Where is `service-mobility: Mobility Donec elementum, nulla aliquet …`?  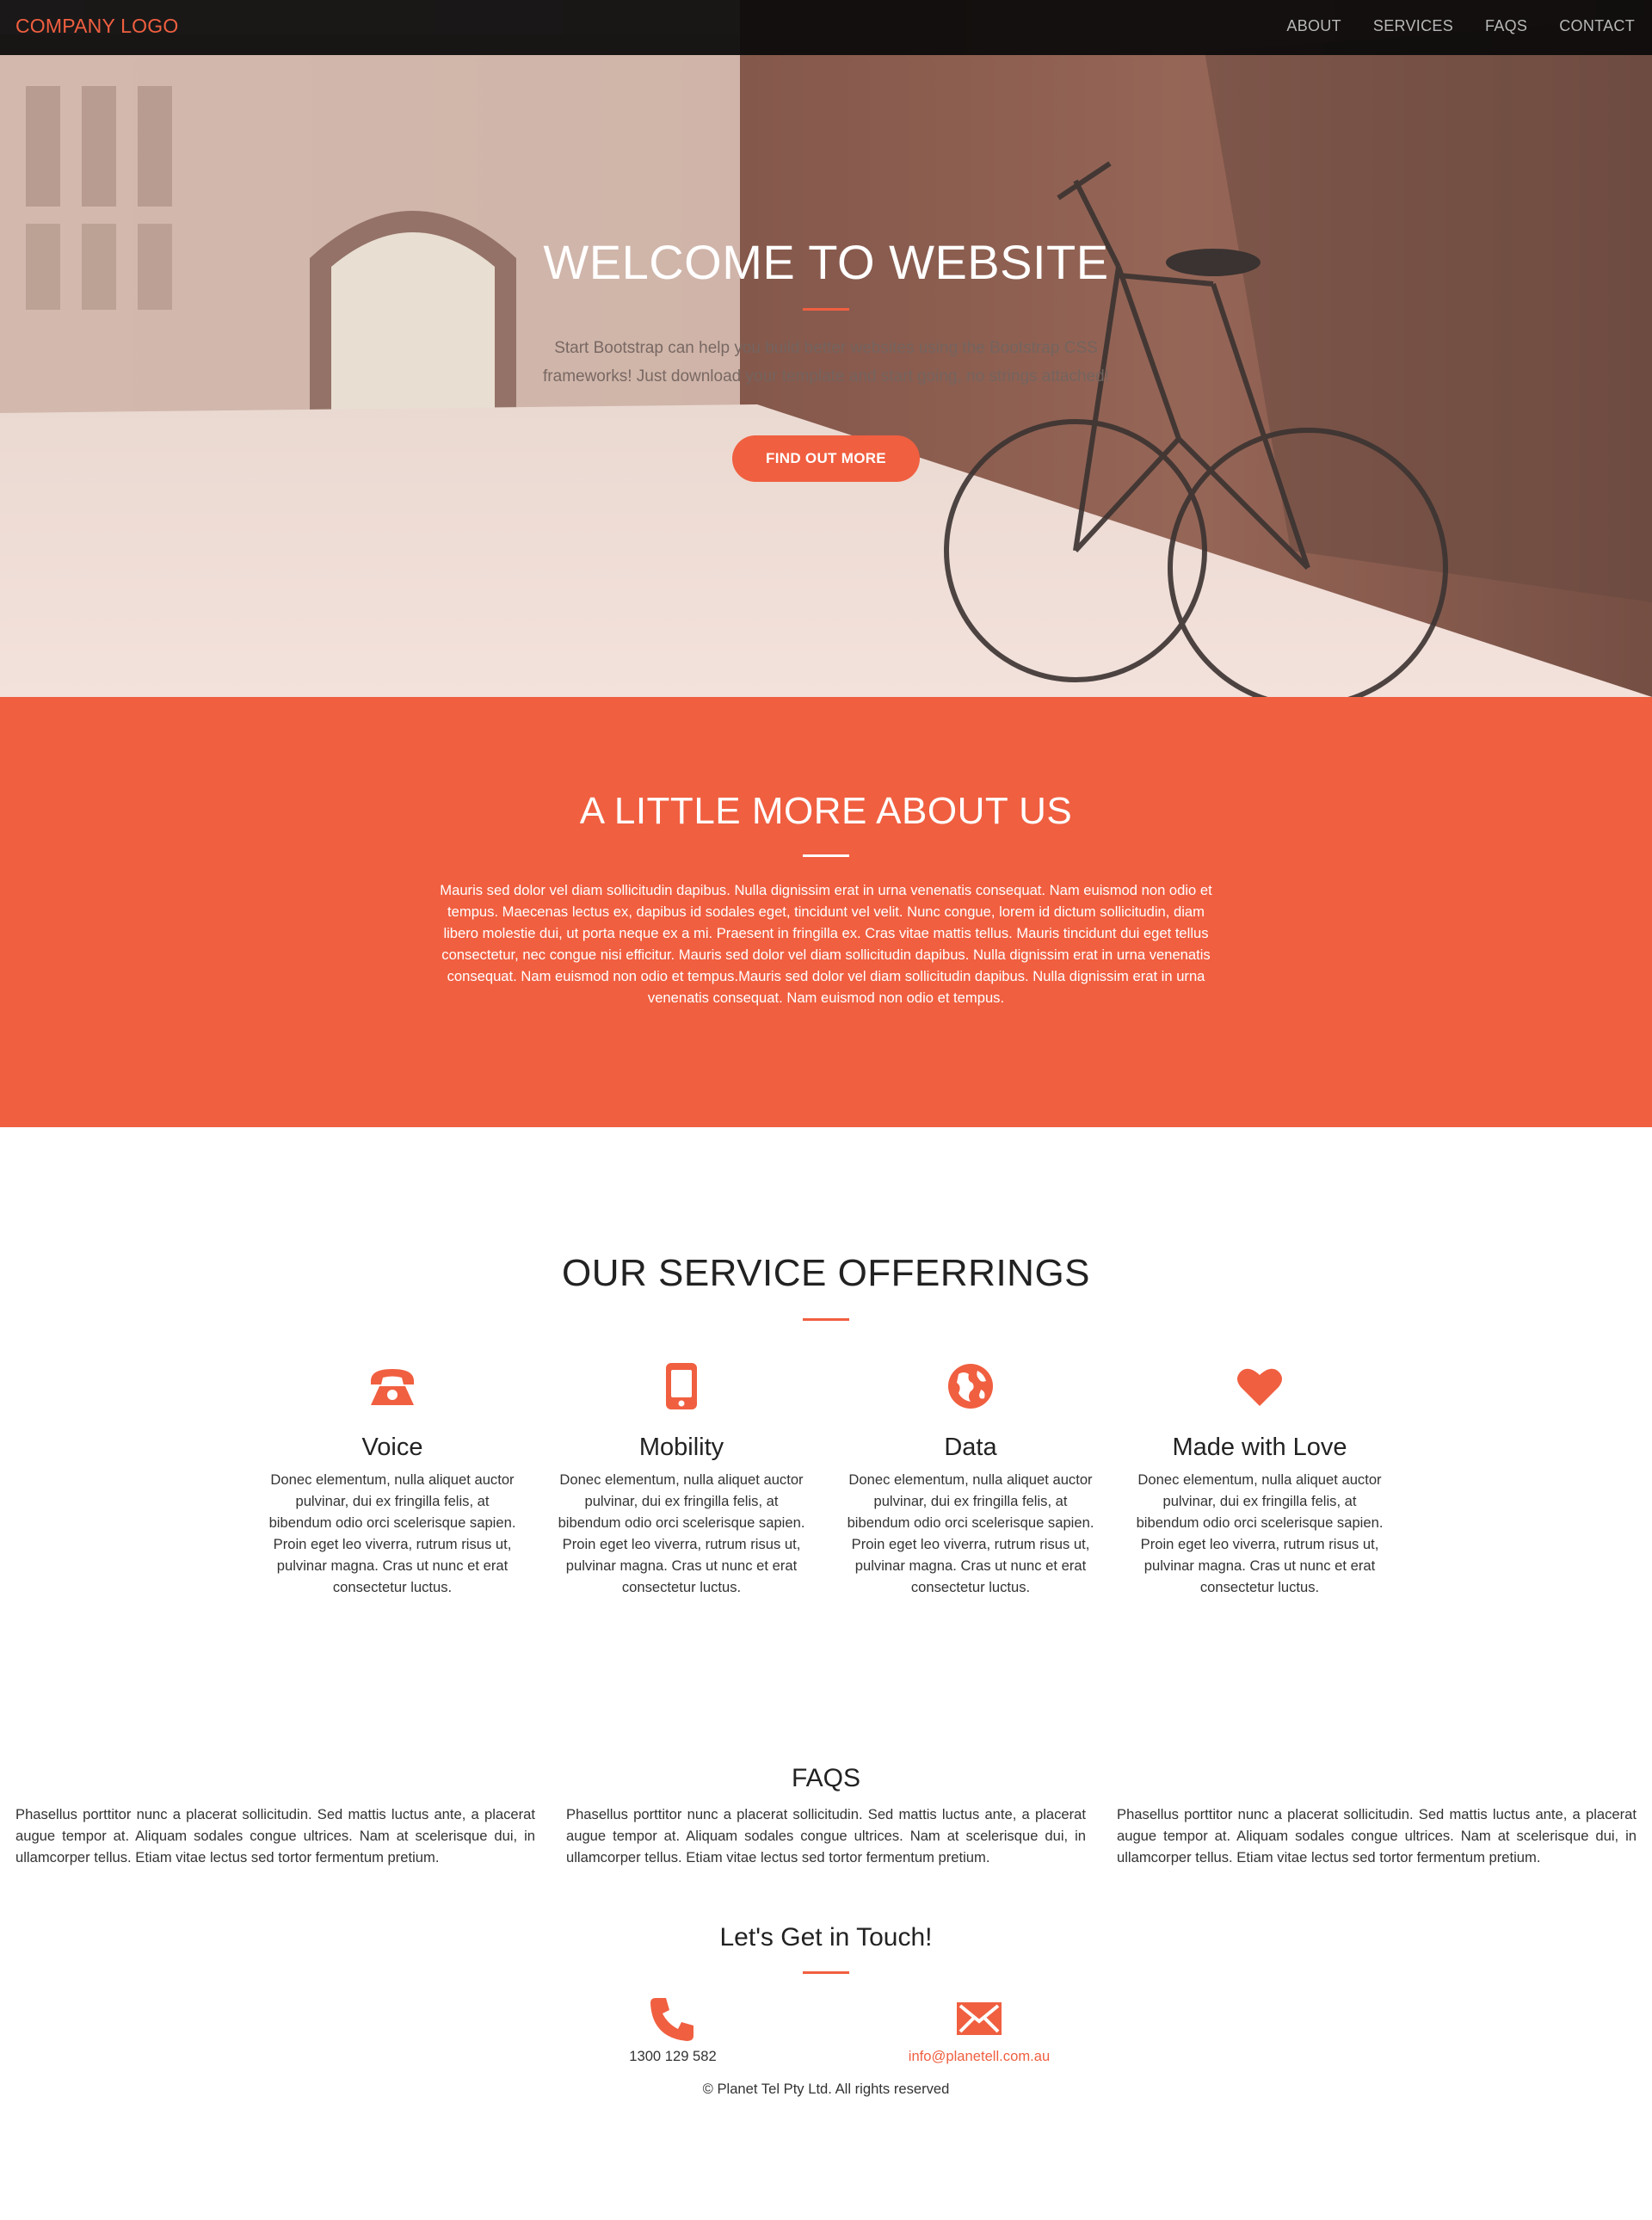
service-mobility: Mobility Donec elementum, nulla aliquet … is located at coordinates (681, 1479).